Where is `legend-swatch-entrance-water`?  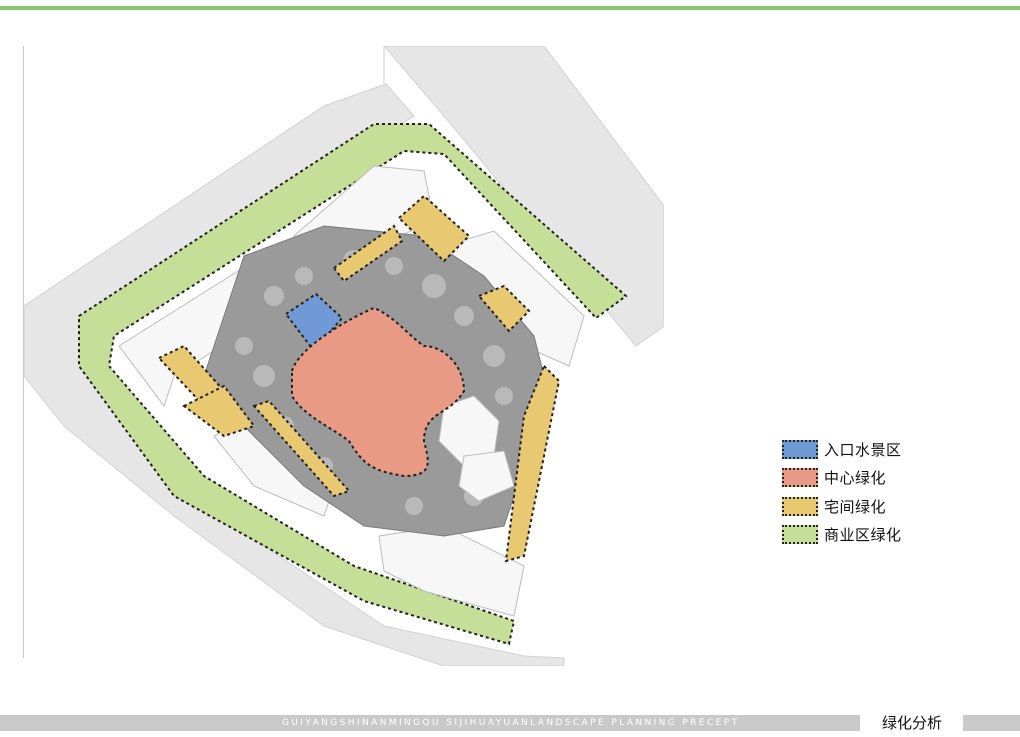
legend-swatch-entrance-water is located at coordinates (800, 449).